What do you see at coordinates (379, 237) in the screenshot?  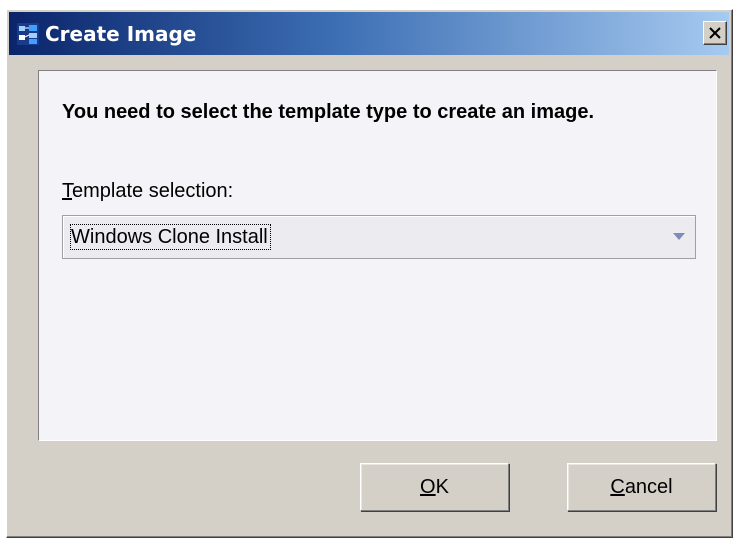 I see `template-select: Windows Clone Install` at bounding box center [379, 237].